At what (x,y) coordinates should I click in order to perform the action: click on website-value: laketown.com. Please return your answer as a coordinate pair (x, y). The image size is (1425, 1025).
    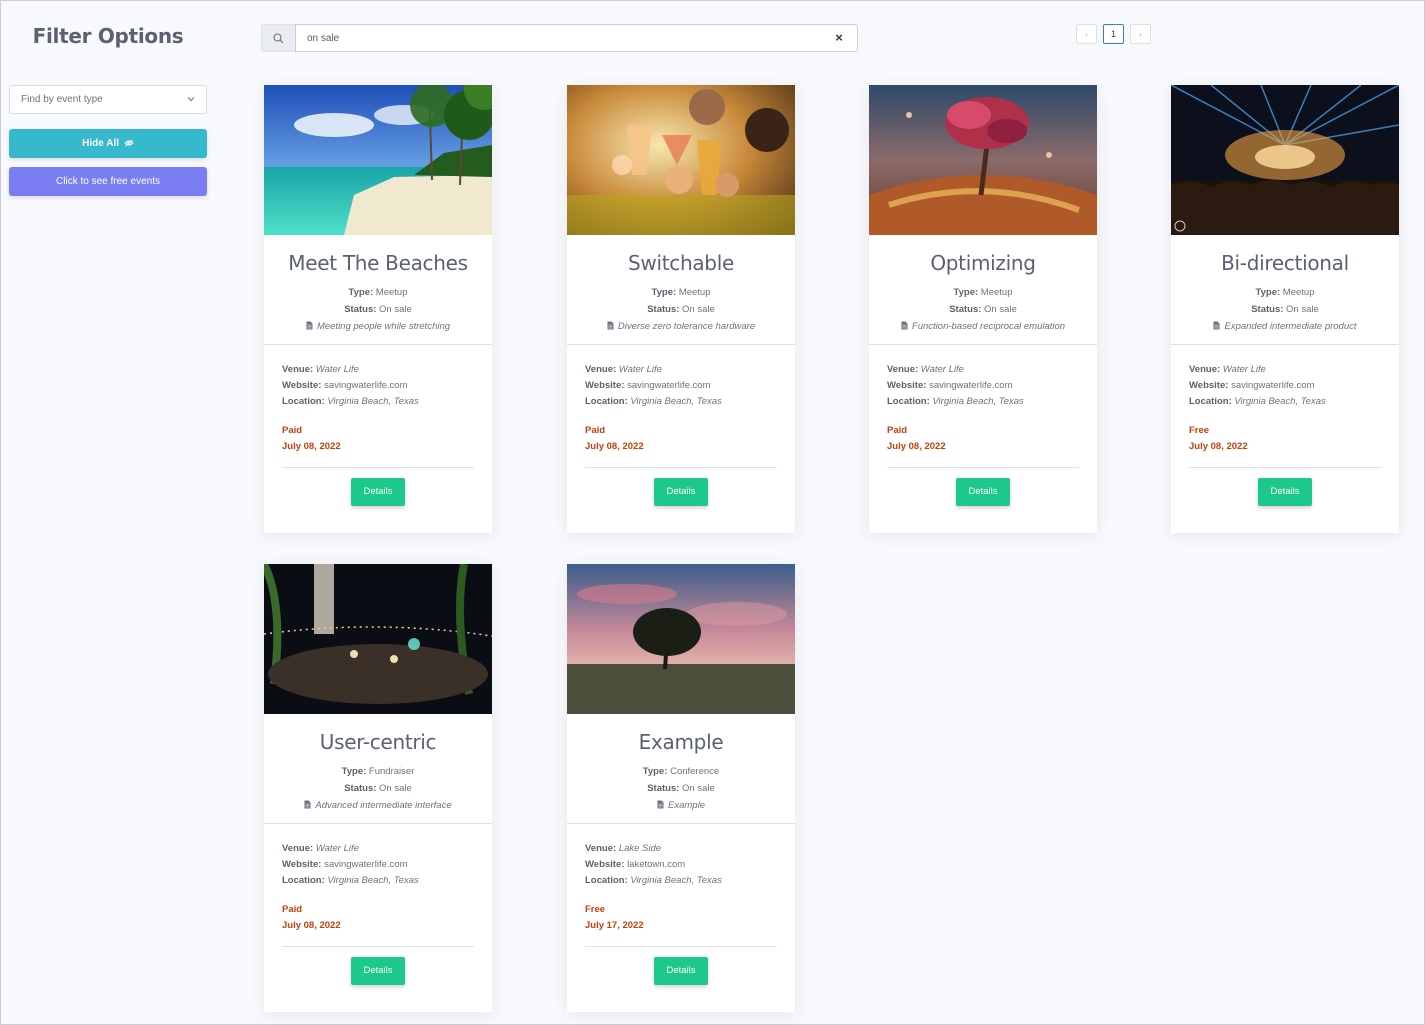
    Looking at the image, I should click on (656, 864).